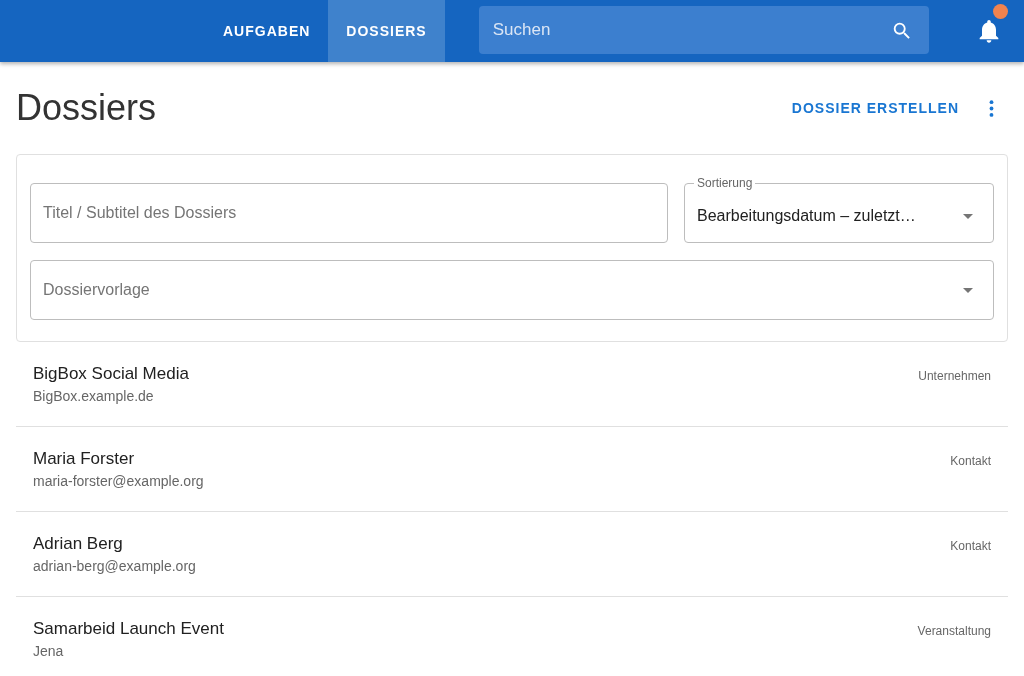  Describe the element at coordinates (128, 629) in the screenshot. I see `dossier-title: Samarbeid Launch Event` at that location.